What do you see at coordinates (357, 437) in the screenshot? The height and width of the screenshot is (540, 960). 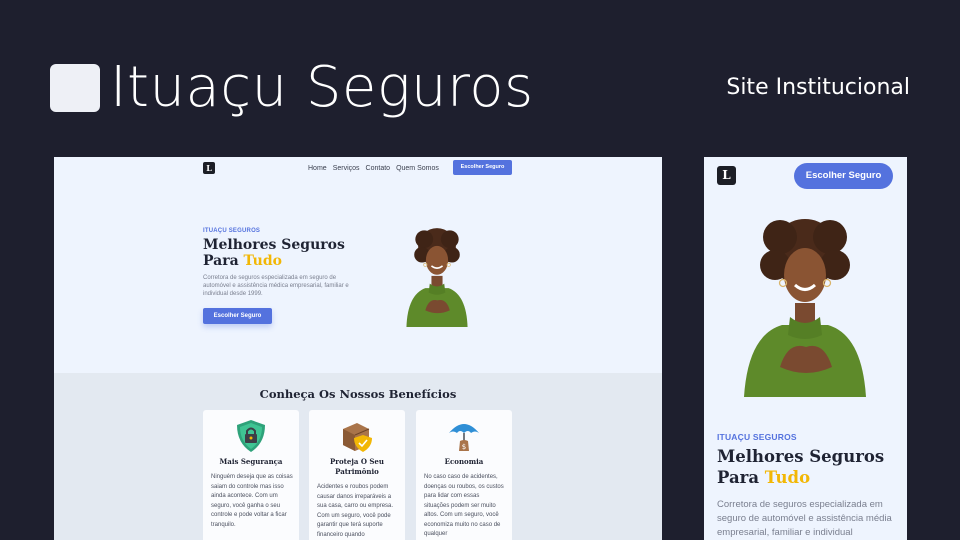 I see `box-shield-icon` at bounding box center [357, 437].